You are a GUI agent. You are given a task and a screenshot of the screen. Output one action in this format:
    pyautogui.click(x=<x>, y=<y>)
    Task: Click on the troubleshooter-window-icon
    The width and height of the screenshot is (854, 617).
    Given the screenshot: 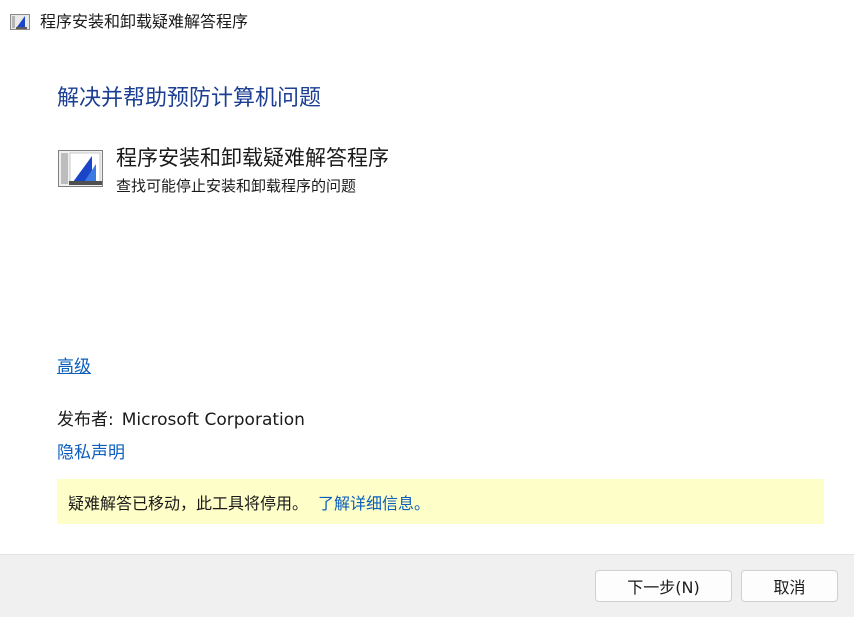 What is the action you would take?
    pyautogui.click(x=20, y=22)
    